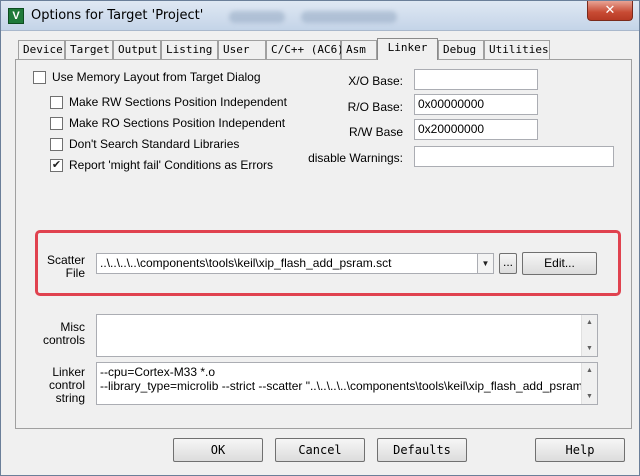 This screenshot has width=640, height=476. Describe the element at coordinates (589, 335) in the screenshot. I see `misc-scrollbar: ▲ ▼` at that location.